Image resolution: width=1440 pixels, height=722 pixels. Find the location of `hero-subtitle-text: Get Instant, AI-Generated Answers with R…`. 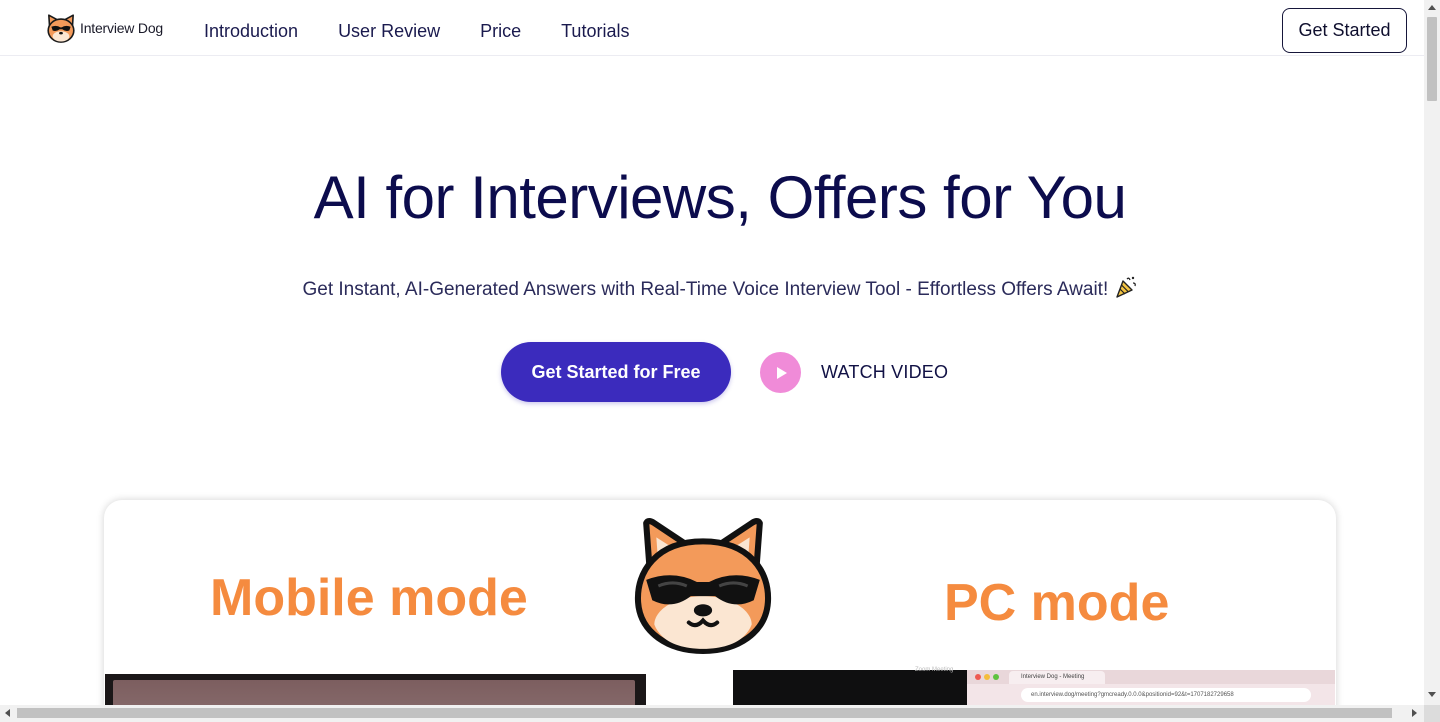

hero-subtitle-text: Get Instant, AI-Generated Answers with R… is located at coordinates (705, 289).